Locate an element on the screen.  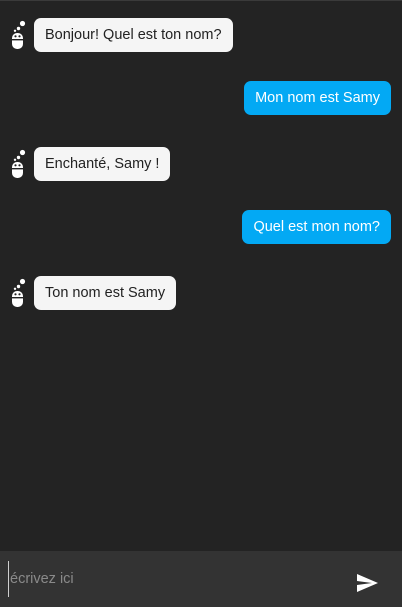
user-message-row: Quel est mon nom? is located at coordinates (311, 227).